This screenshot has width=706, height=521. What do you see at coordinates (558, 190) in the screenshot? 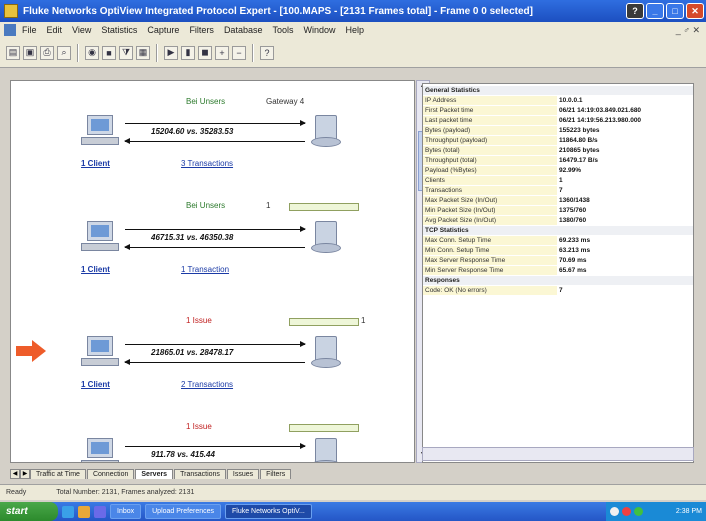
I see `stats-row: Transactions 7` at bounding box center [558, 190].